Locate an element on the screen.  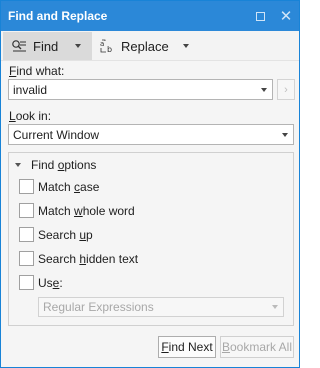
find-dropdown-arrow-icon is located at coordinates (78, 46).